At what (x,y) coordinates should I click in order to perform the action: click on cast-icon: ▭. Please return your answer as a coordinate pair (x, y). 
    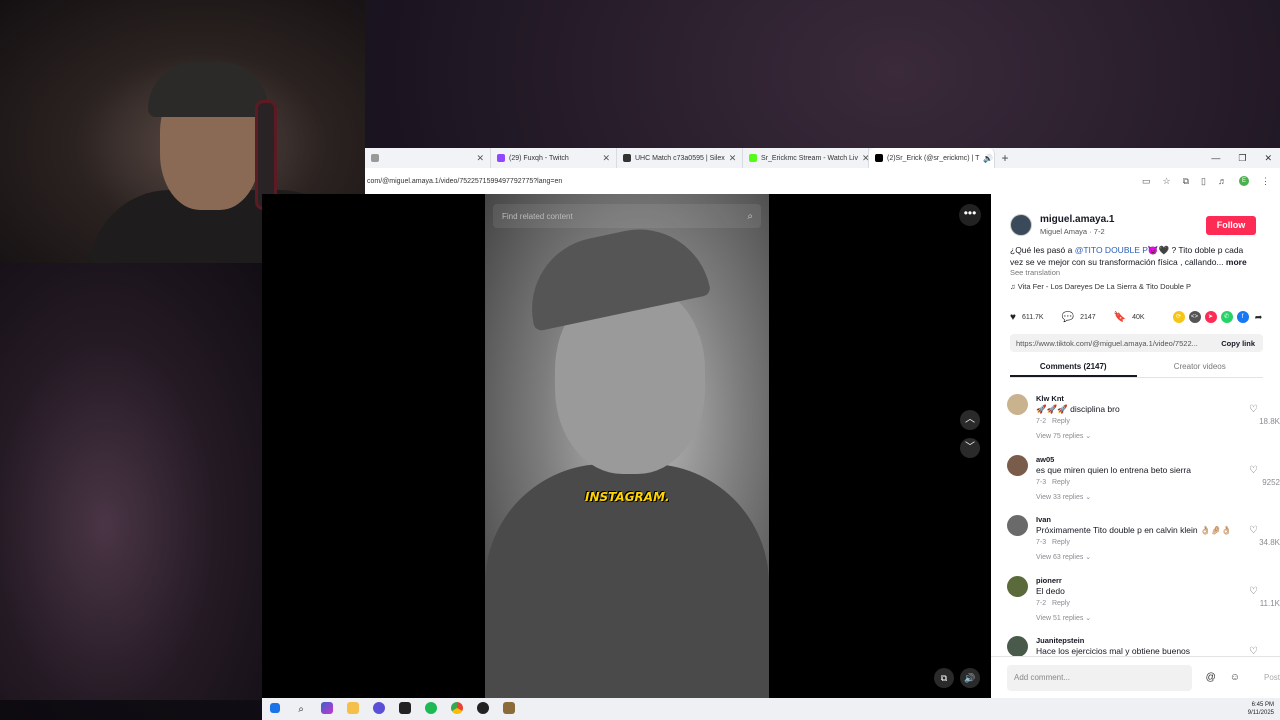
    Looking at the image, I should click on (1146, 181).